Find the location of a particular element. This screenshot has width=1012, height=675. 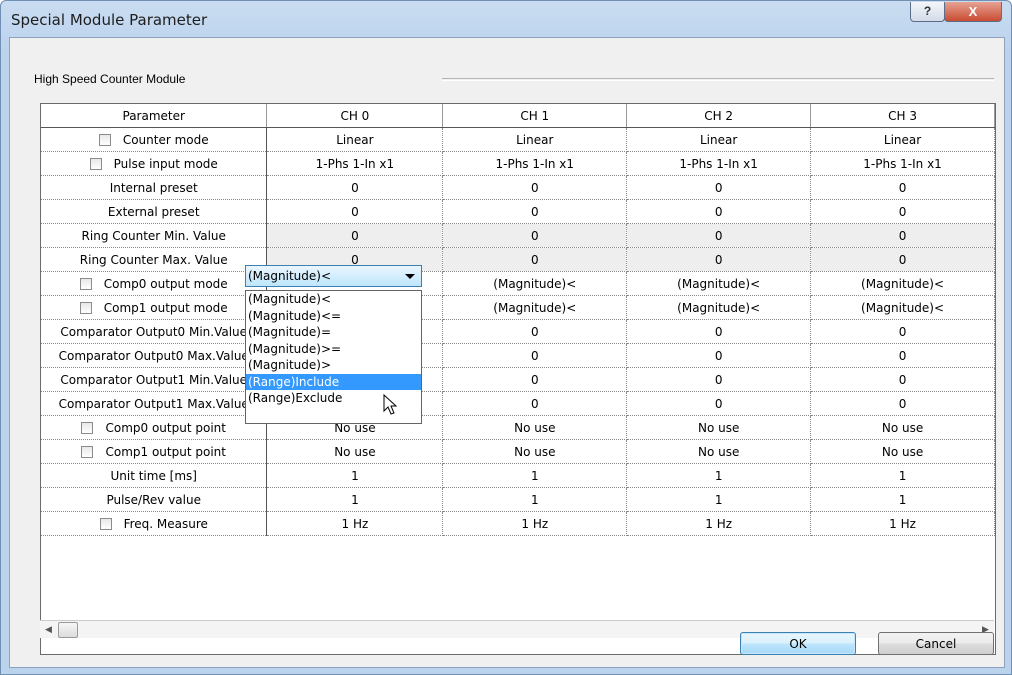

title-bar: Special Module Parameter ? X is located at coordinates (506, 20).